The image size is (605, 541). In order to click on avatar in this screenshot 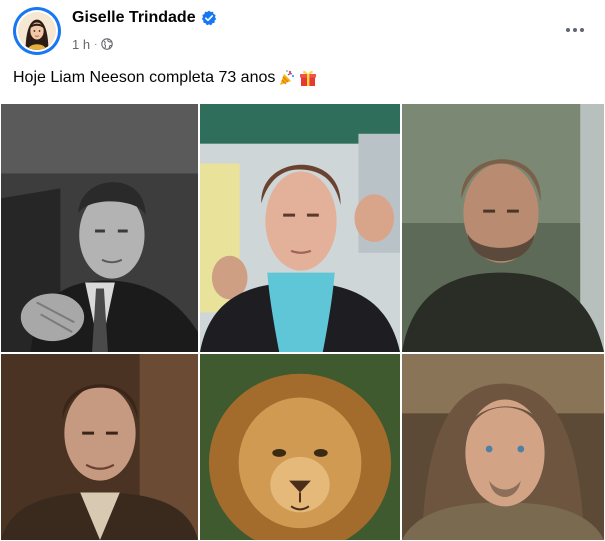, I will do `click(37, 31)`.